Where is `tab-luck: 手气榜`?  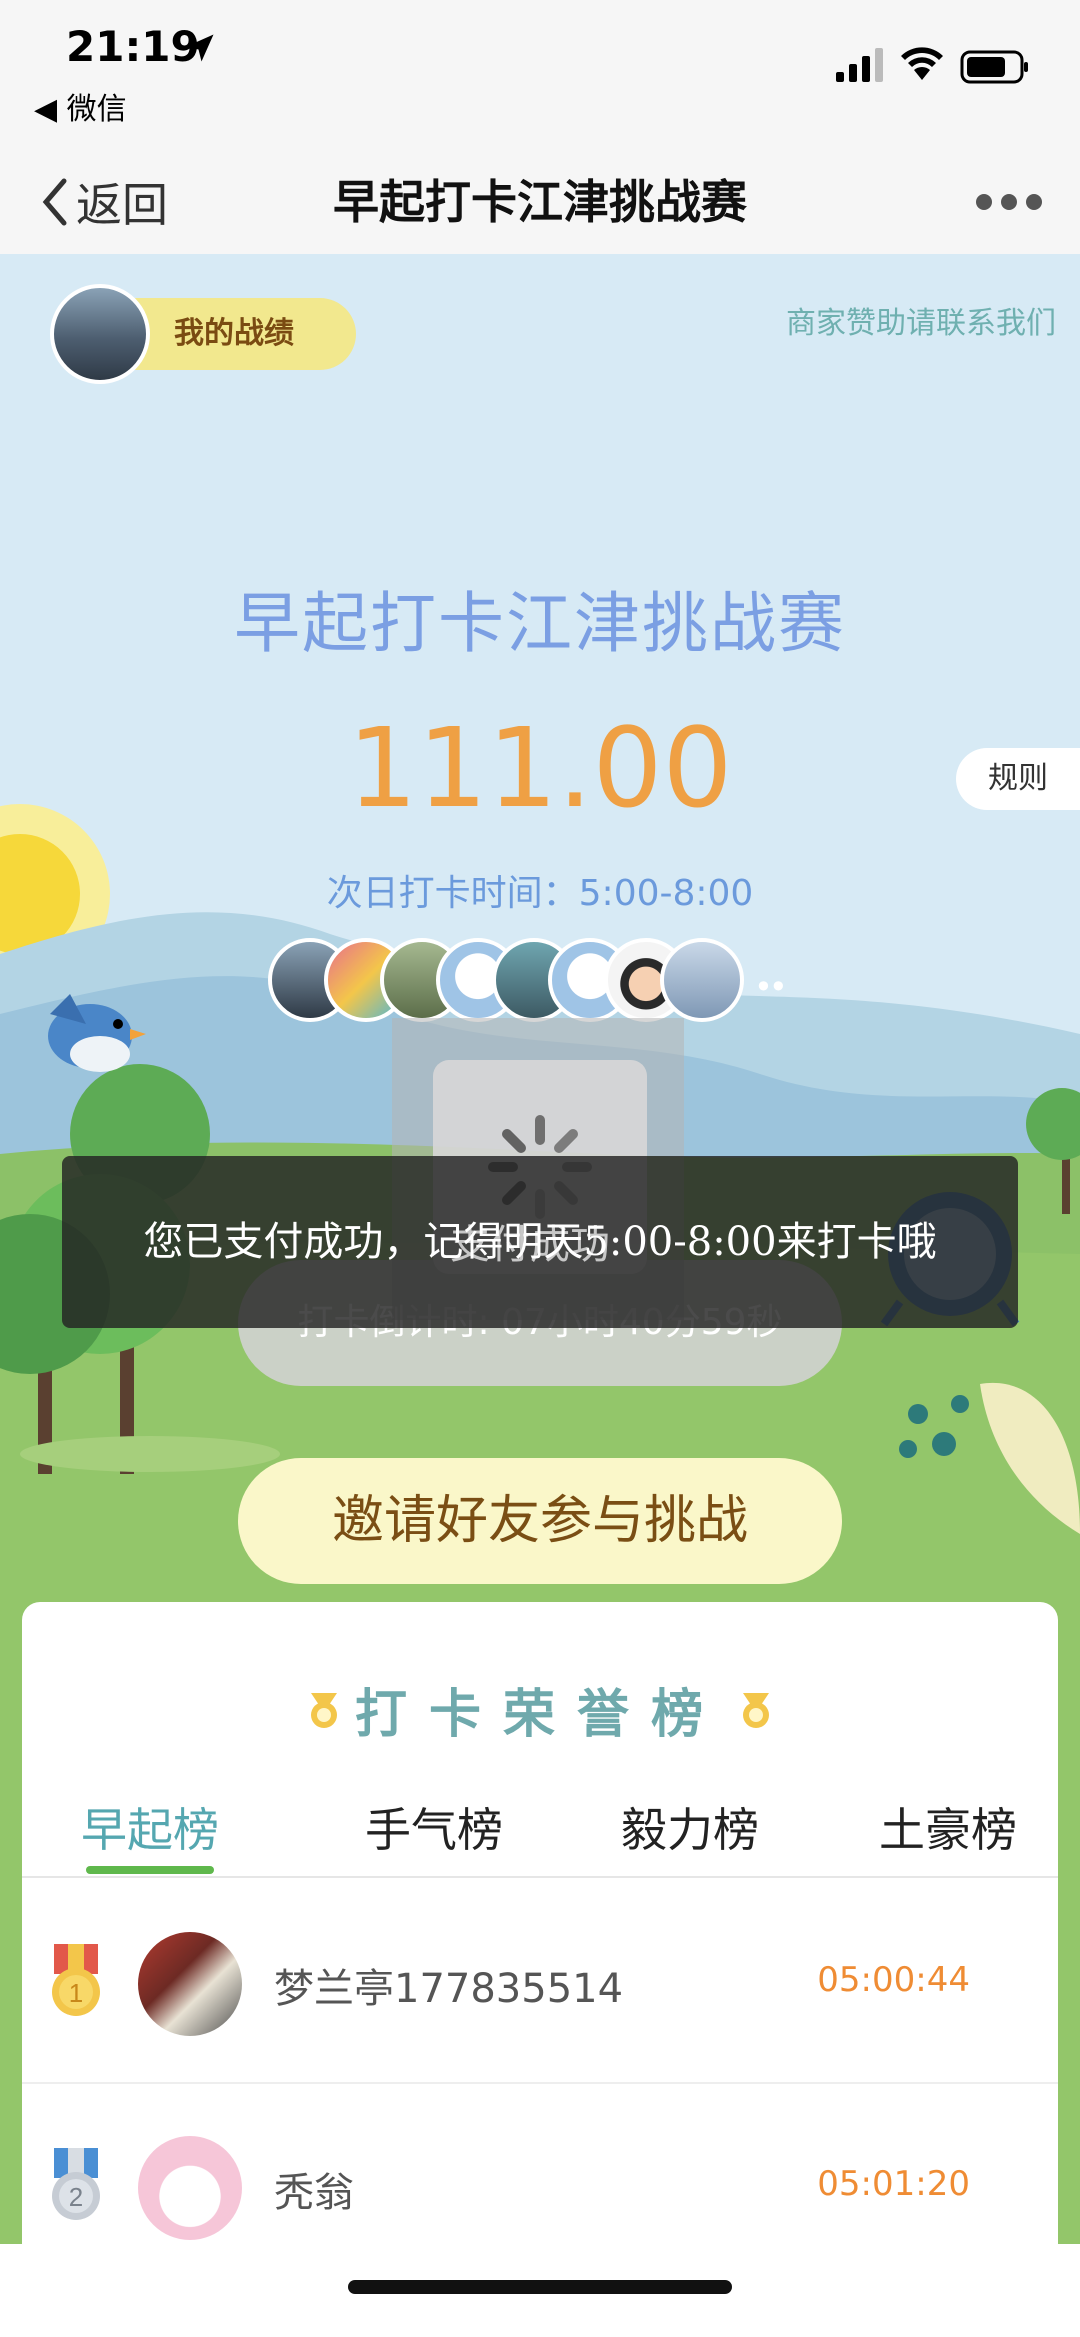
tab-luck: 手气榜 is located at coordinates (434, 1837).